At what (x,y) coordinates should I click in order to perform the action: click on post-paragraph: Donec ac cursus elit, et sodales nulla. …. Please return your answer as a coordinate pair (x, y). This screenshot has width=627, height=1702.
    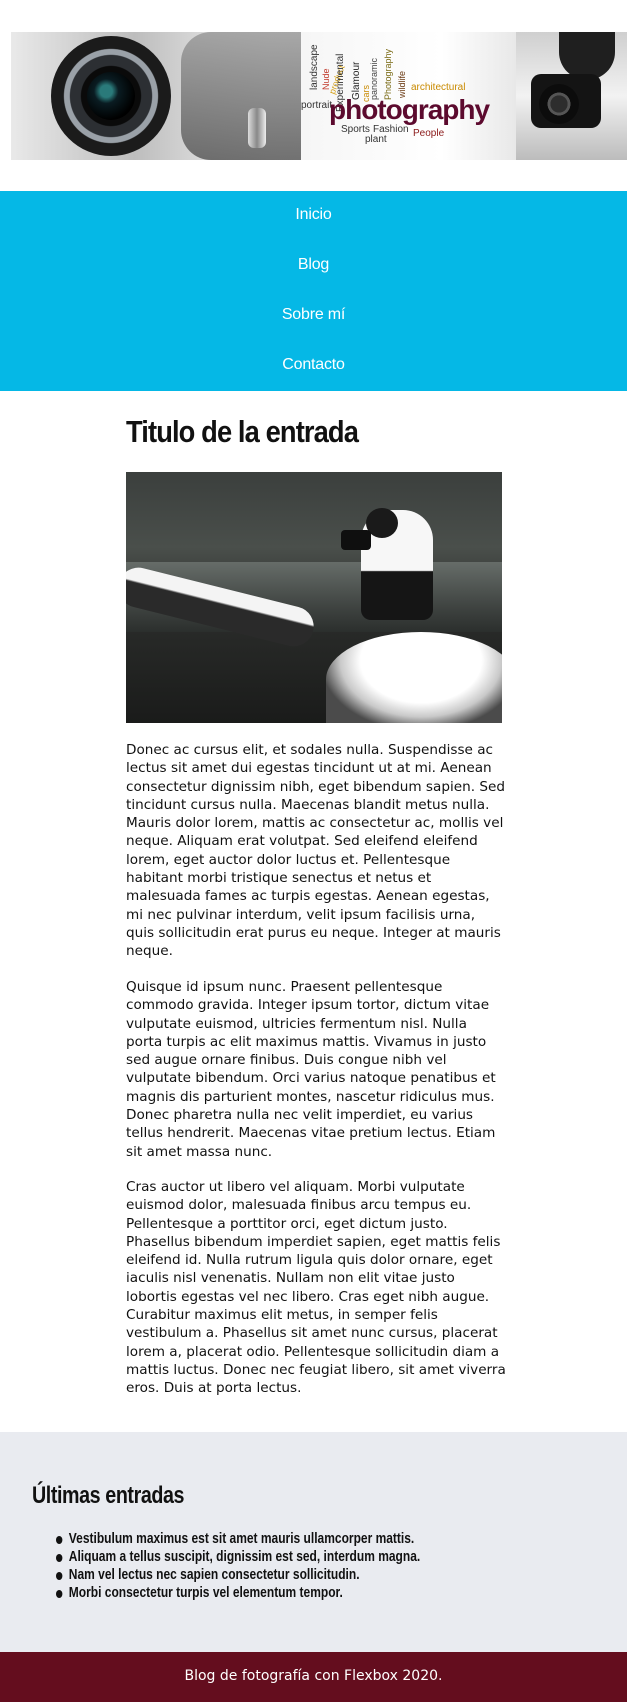
    Looking at the image, I should click on (315, 851).